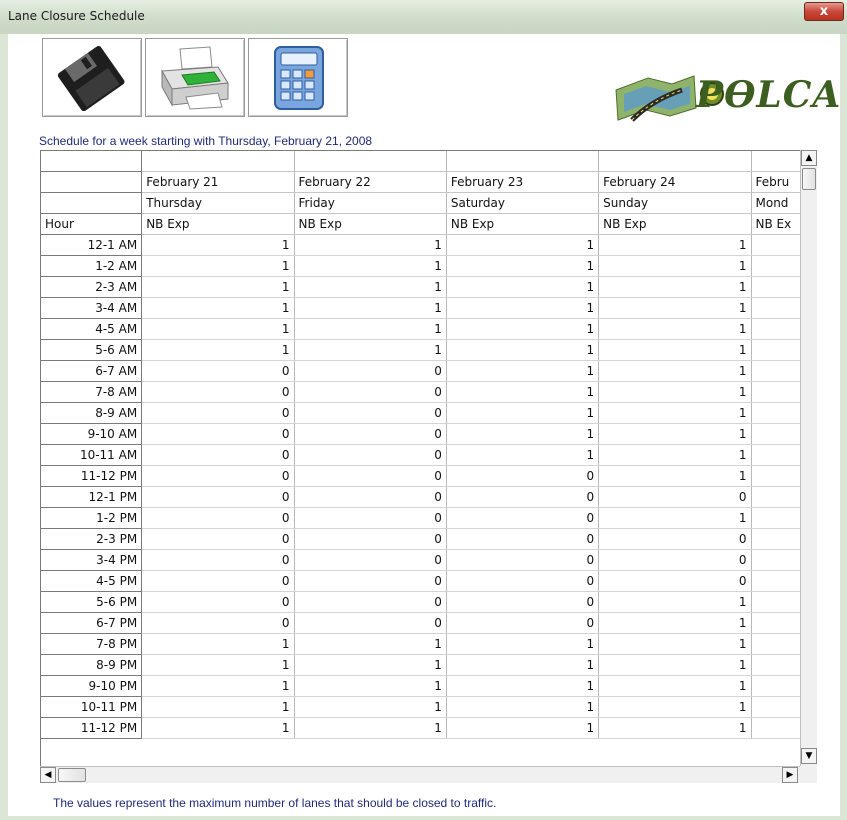  What do you see at coordinates (420, 774) in the screenshot?
I see `horizontal-scrollbar: ◀ ▶` at bounding box center [420, 774].